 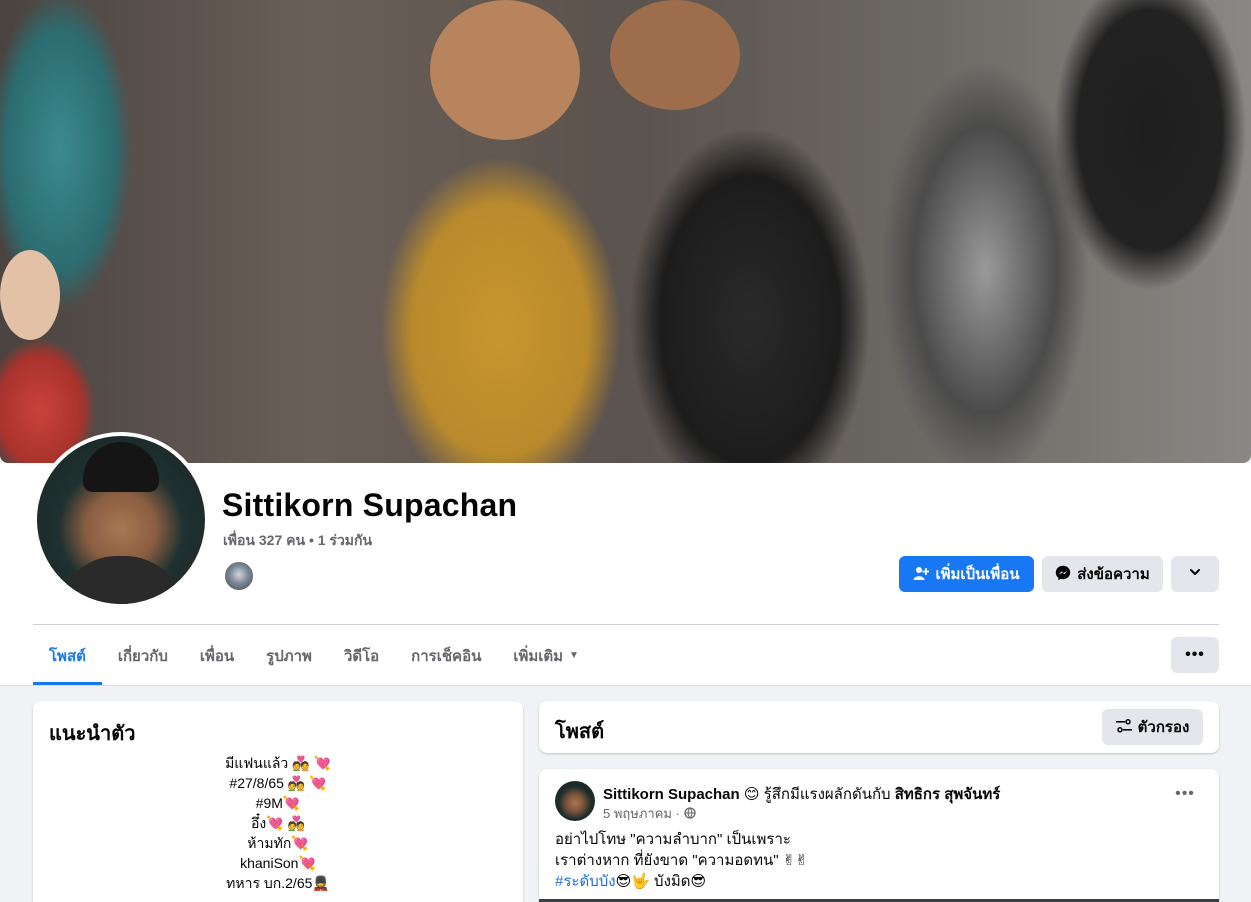 I want to click on header-bottom-border, so click(x=625, y=685).